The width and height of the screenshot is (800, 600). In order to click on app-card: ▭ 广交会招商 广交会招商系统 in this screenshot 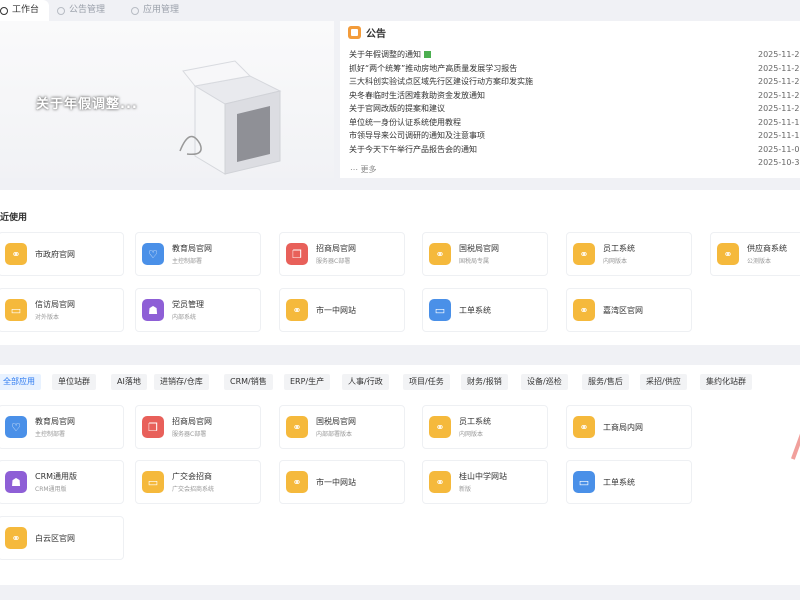, I will do `click(198, 482)`.